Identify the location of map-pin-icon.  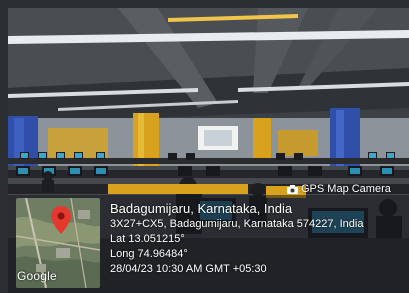
(61, 220).